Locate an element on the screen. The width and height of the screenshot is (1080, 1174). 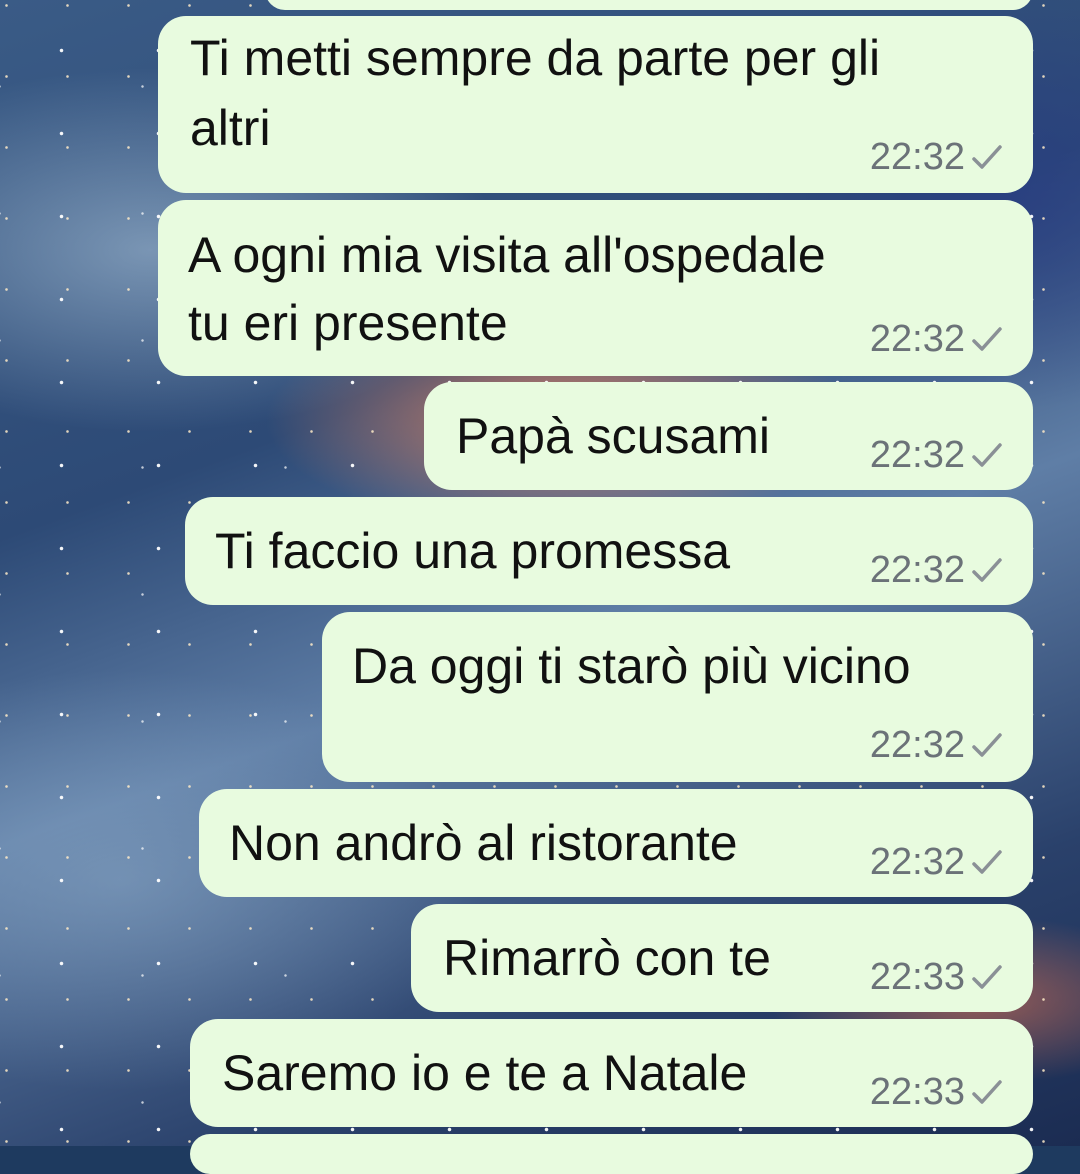
message-text-line: Non andrò al ristorante is located at coordinates (483, 843).